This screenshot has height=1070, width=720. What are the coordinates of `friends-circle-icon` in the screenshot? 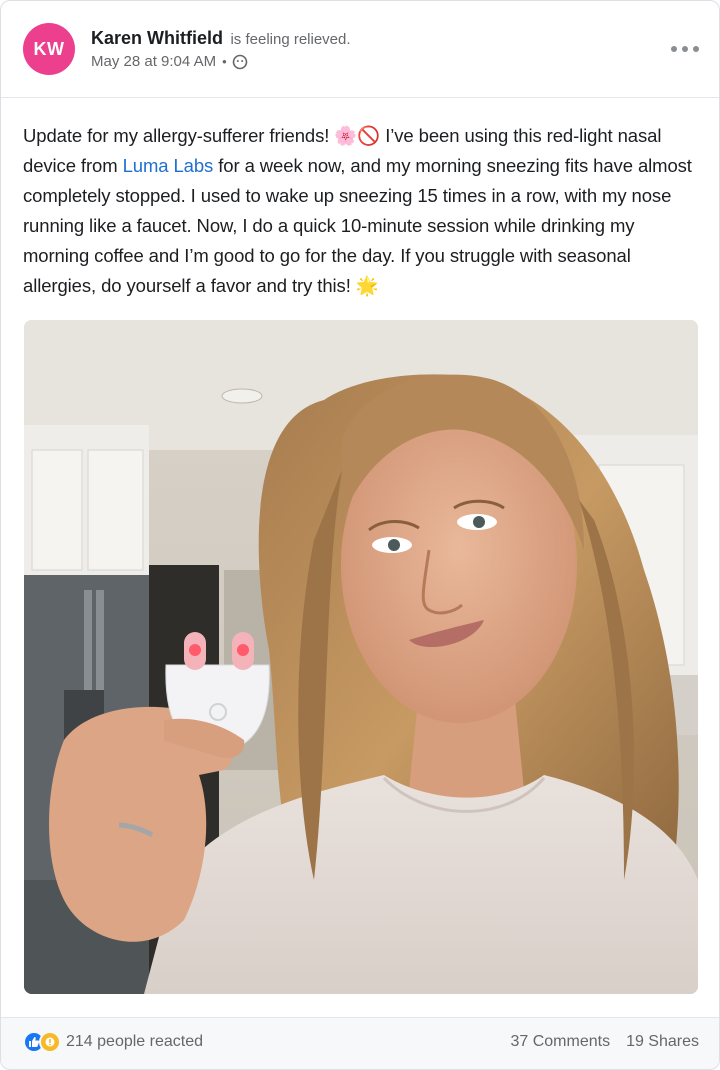 It's located at (240, 62).